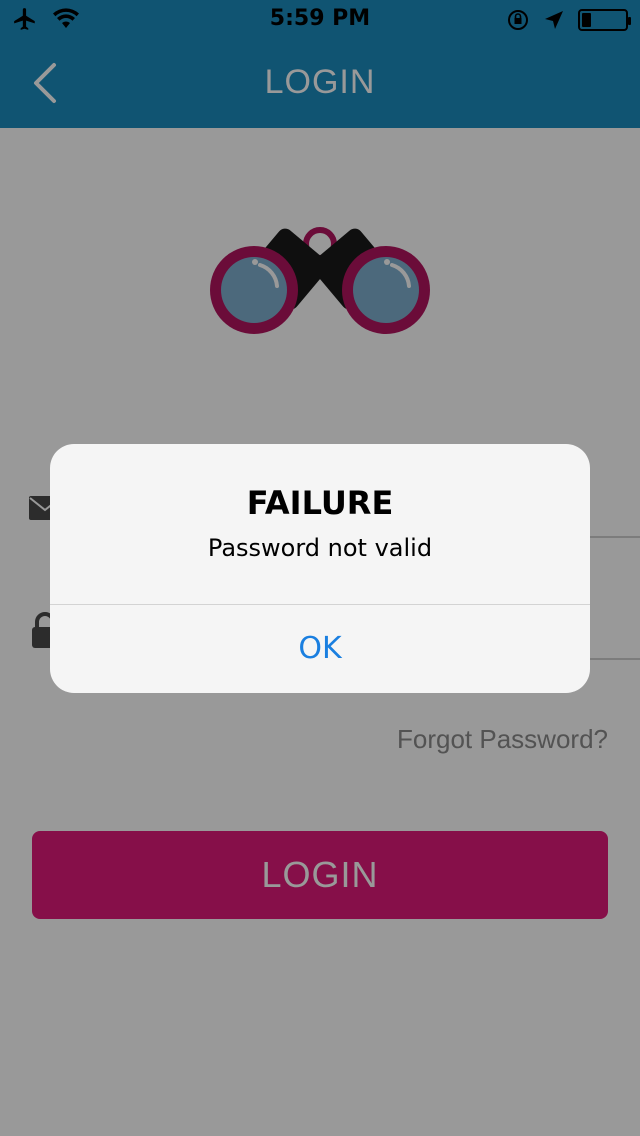  Describe the element at coordinates (320, 503) in the screenshot. I see `alert-title: FAILURE` at that location.